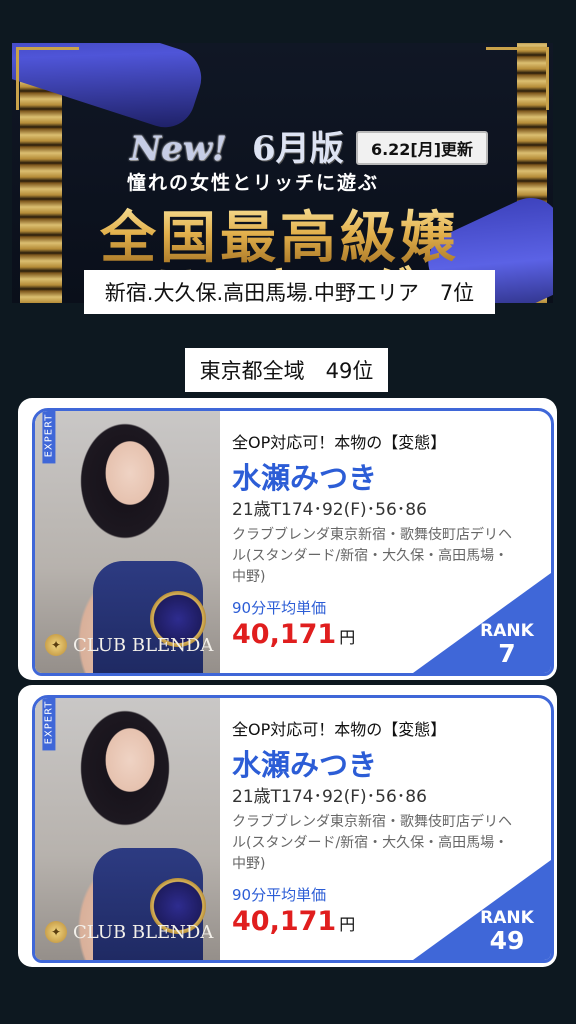 The image size is (576, 1024). I want to click on new-badge: New!, so click(178, 149).